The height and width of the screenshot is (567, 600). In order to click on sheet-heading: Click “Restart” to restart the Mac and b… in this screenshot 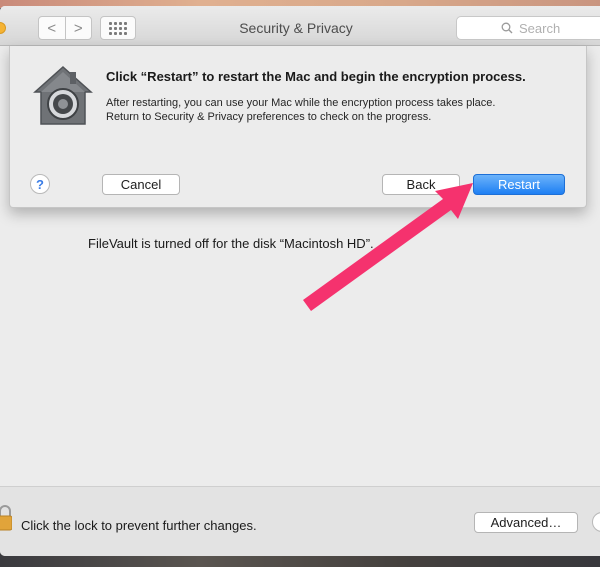, I will do `click(316, 76)`.